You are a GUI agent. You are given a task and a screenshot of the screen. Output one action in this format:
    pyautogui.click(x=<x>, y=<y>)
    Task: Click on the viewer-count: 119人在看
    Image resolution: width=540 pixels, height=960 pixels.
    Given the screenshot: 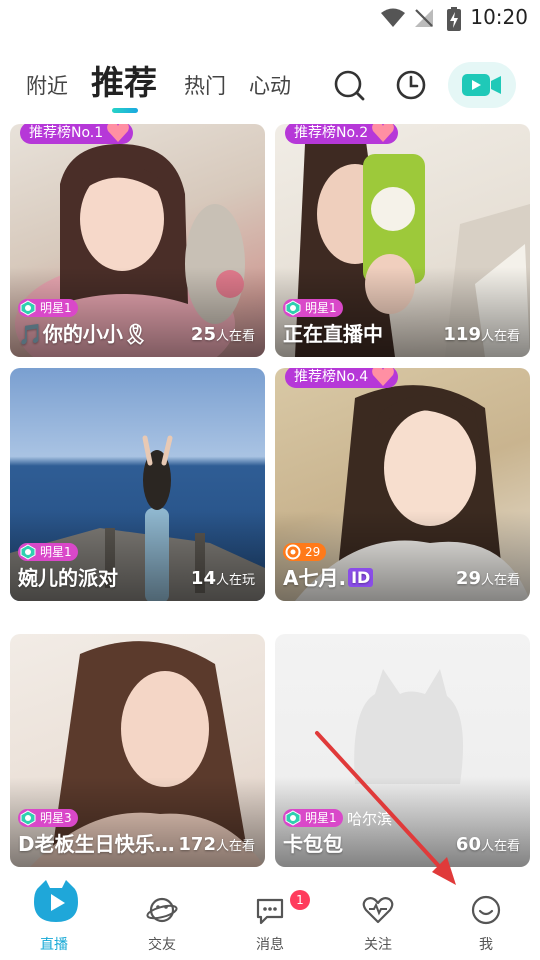 What is the action you would take?
    pyautogui.click(x=481, y=334)
    